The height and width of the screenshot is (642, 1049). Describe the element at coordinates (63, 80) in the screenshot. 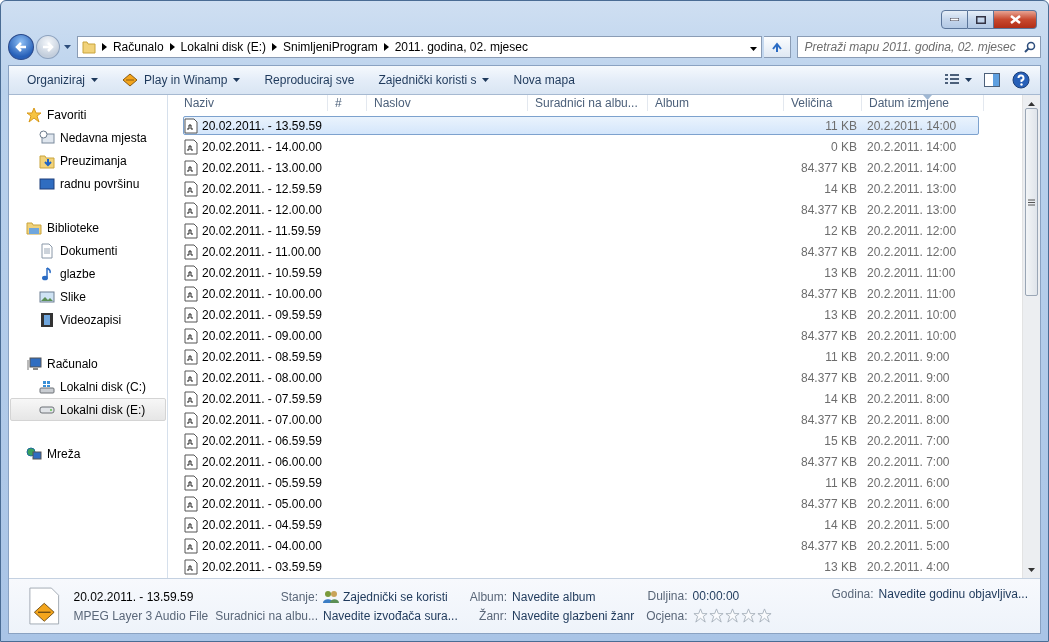

I see `toolbar-button: Organiziraj` at that location.